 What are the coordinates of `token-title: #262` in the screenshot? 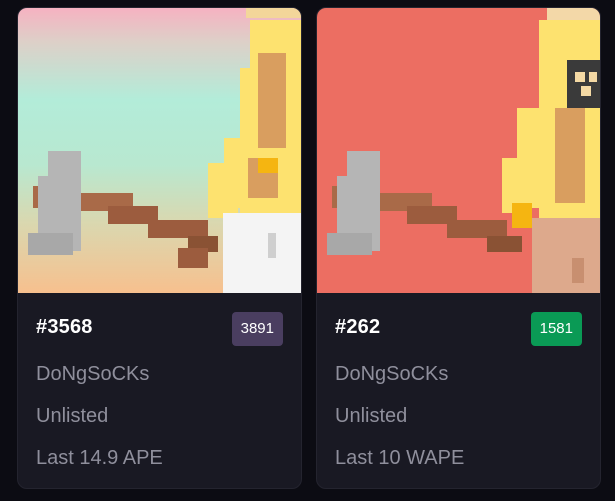 It's located at (358, 327).